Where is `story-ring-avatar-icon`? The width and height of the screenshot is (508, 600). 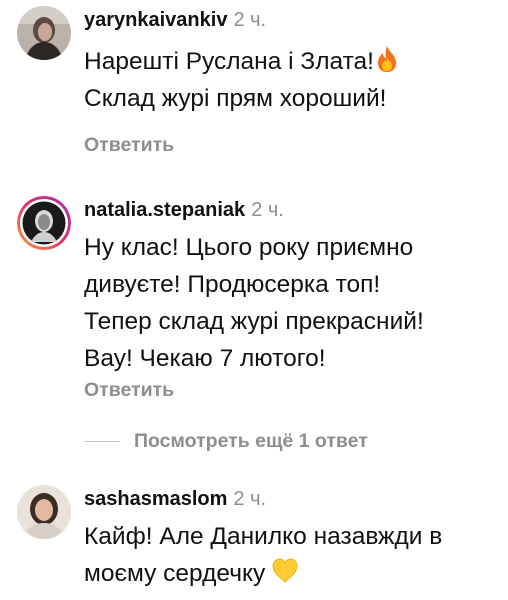
story-ring-avatar-icon is located at coordinates (44, 223).